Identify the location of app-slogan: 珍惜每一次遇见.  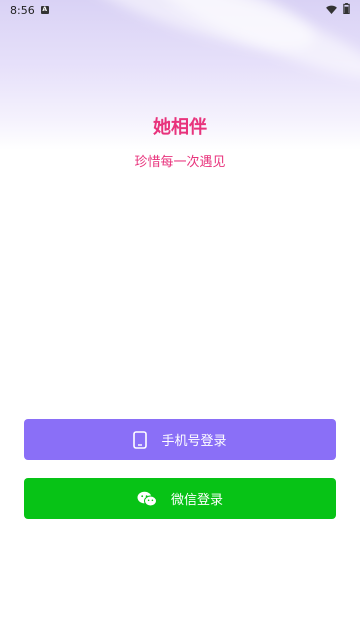
(180, 162).